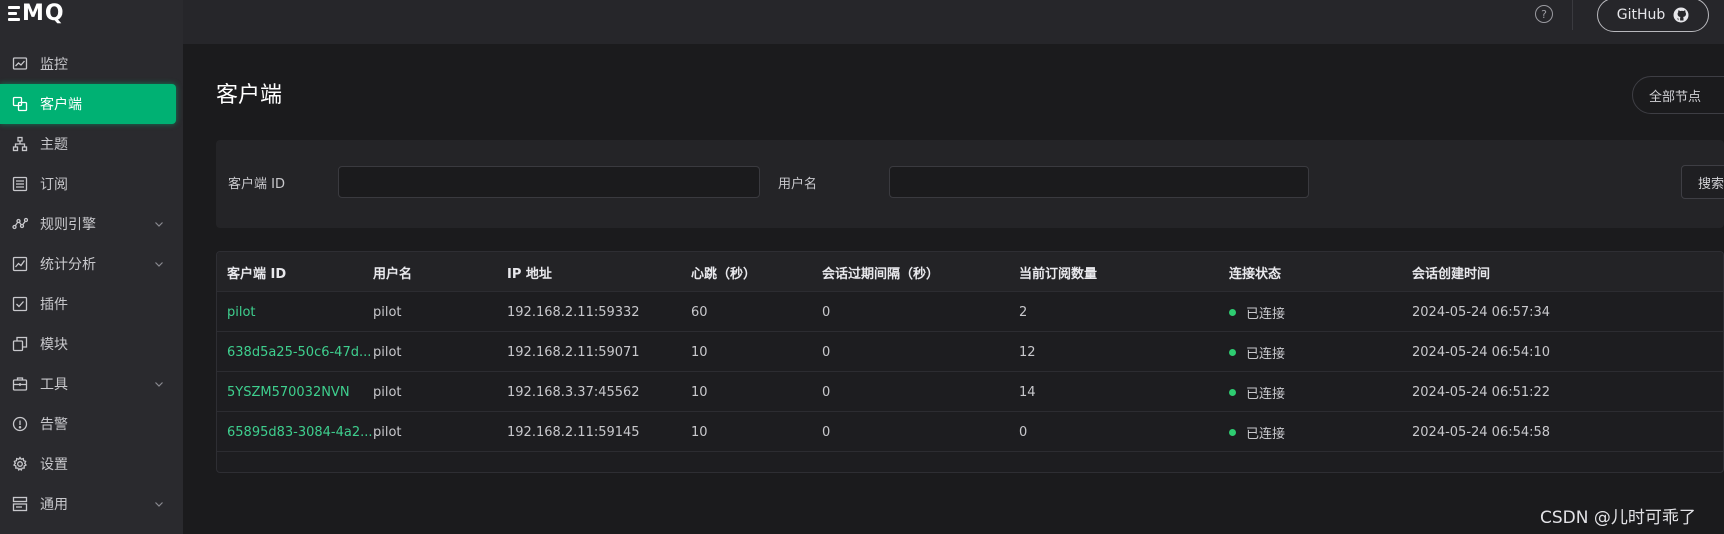 Image resolution: width=1724 pixels, height=534 pixels. What do you see at coordinates (54, 385) in the screenshot?
I see `sidebar-item-label: 工具` at bounding box center [54, 385].